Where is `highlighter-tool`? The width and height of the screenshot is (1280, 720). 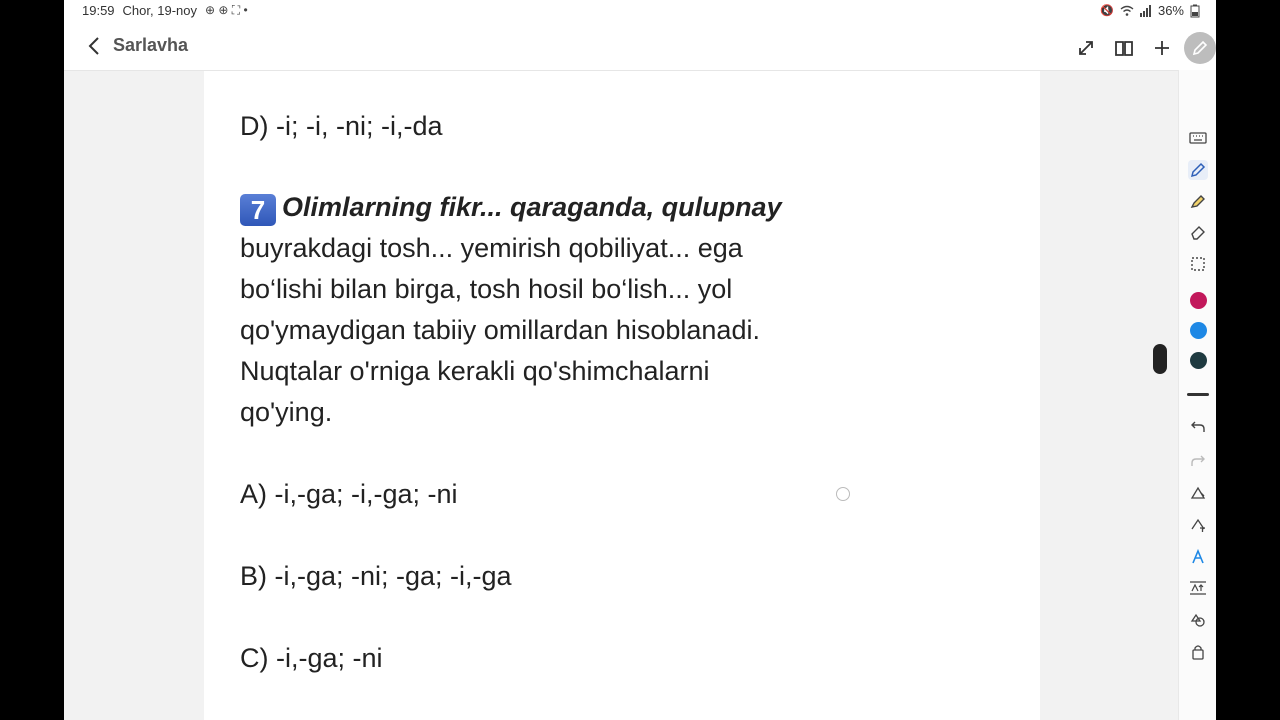
highlighter-tool is located at coordinates (1198, 201).